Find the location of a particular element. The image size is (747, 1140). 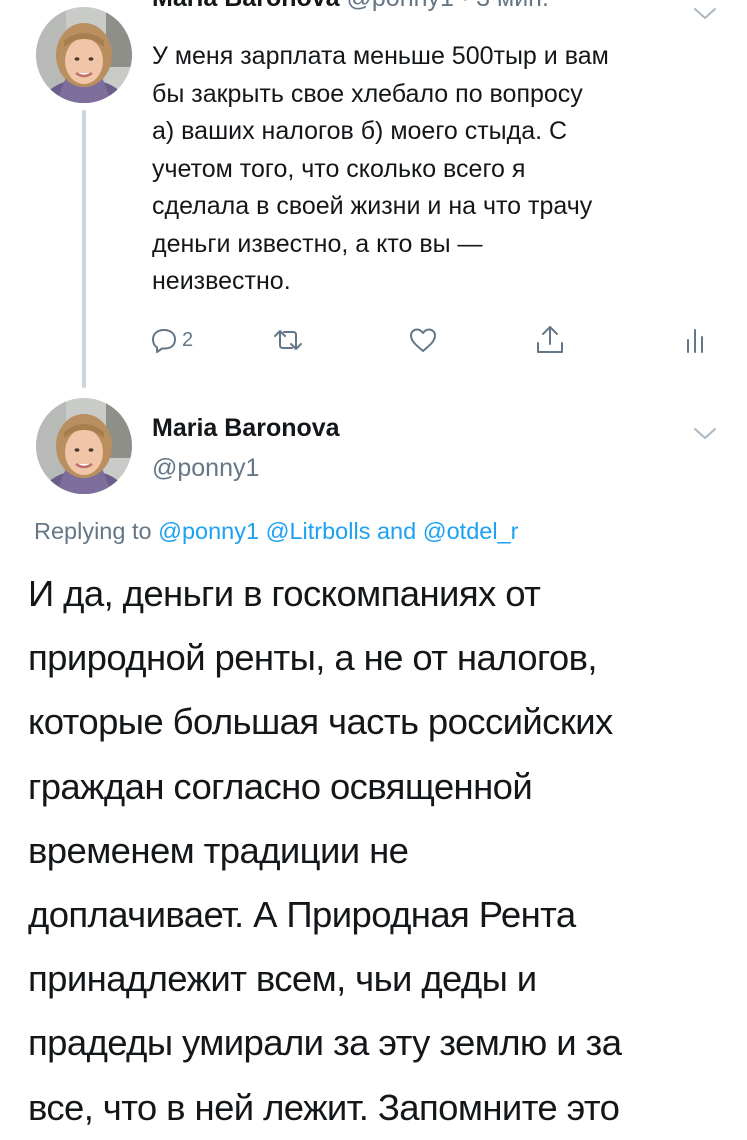

tweet-text-line: доплачивает. А Природная Рента is located at coordinates (302, 915).